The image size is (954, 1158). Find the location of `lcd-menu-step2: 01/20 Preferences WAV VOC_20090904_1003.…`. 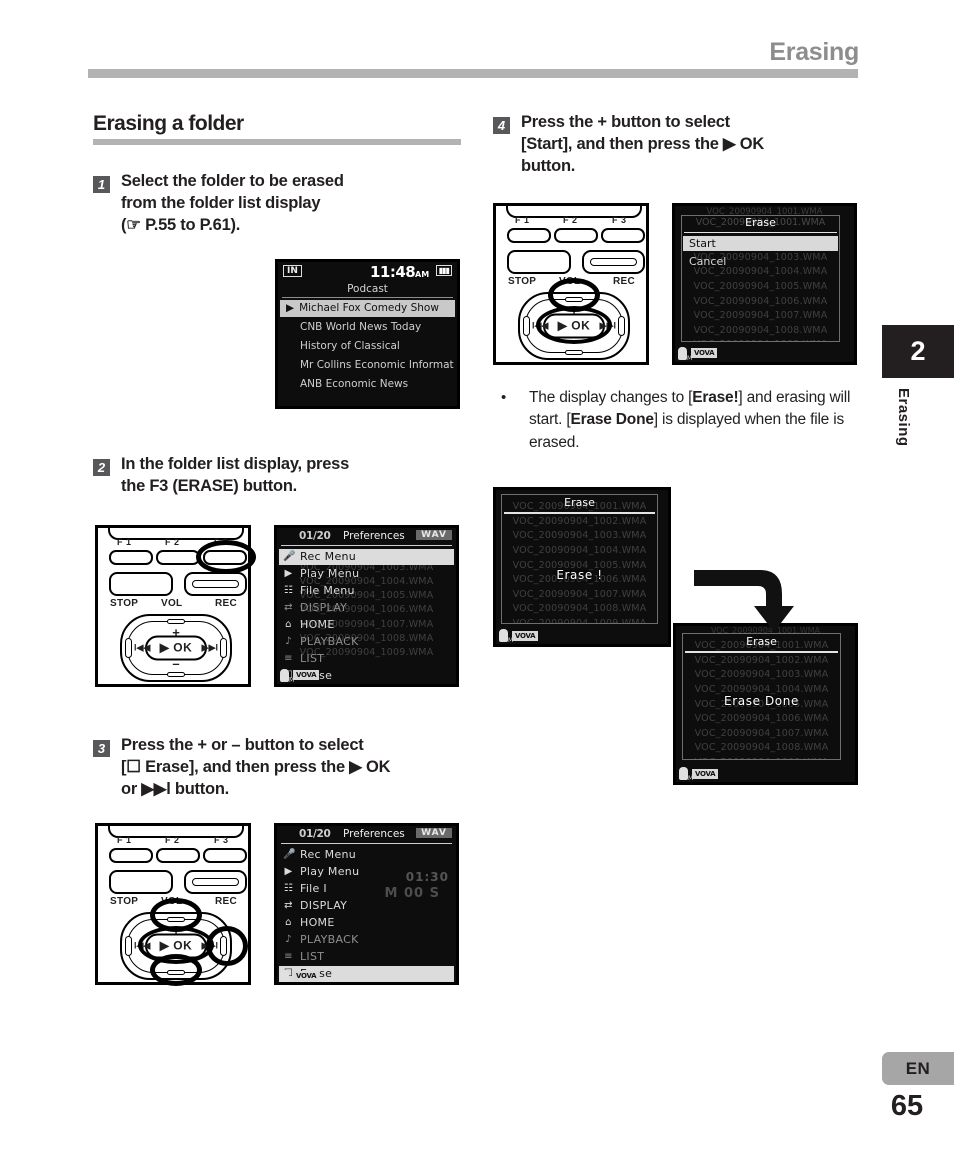

lcd-menu-step2: 01/20 Preferences WAV VOC_20090904_1003.… is located at coordinates (366, 605).